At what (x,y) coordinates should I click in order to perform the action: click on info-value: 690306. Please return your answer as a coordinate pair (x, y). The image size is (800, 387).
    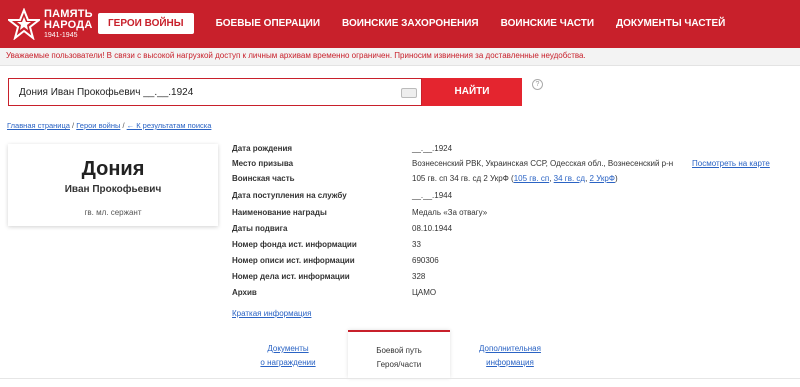
    Looking at the image, I should click on (425, 260).